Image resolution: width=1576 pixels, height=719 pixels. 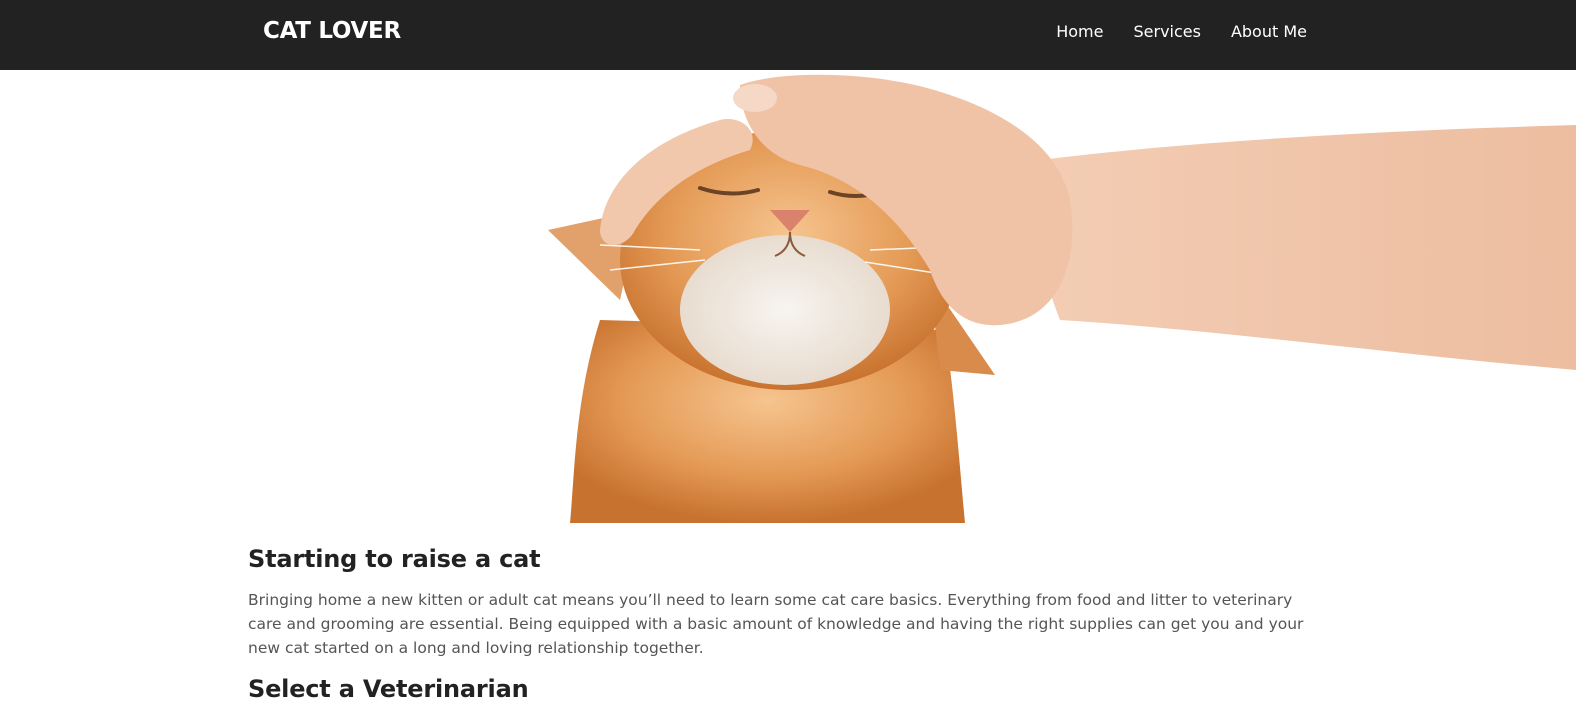 I want to click on nav-link-services: Services, so click(x=1166, y=32).